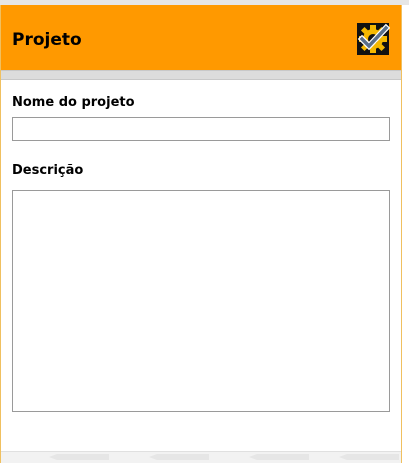  I want to click on project-name-input, so click(201, 129).